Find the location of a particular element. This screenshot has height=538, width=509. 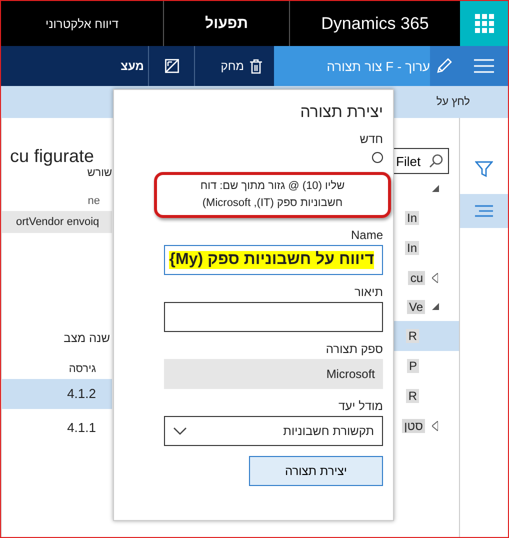

version-row: 4.1.1 is located at coordinates (57, 428).